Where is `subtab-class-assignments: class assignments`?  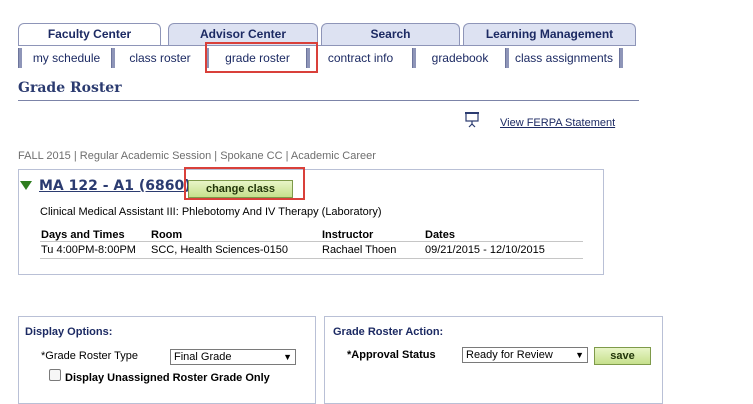 subtab-class-assignments: class assignments is located at coordinates (564, 58).